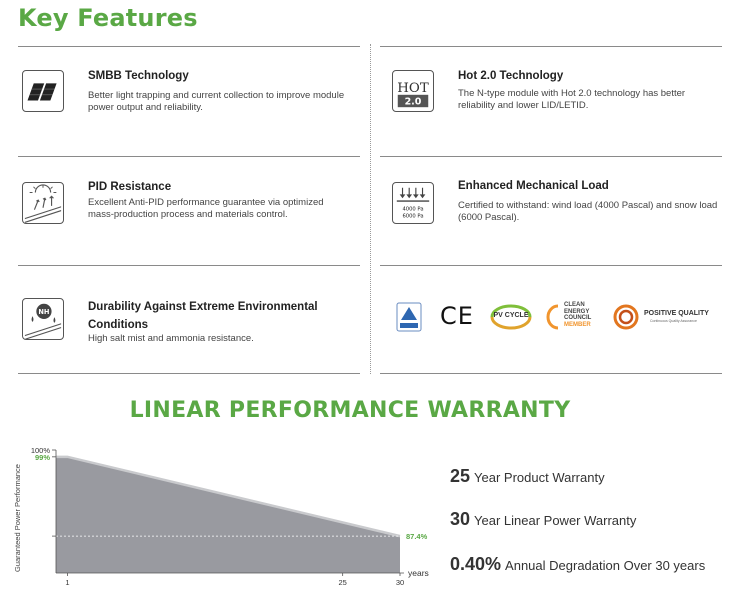 This screenshot has height=594, width=741. Describe the element at coordinates (67, 582) in the screenshot. I see `x-tick-label: 1` at that location.